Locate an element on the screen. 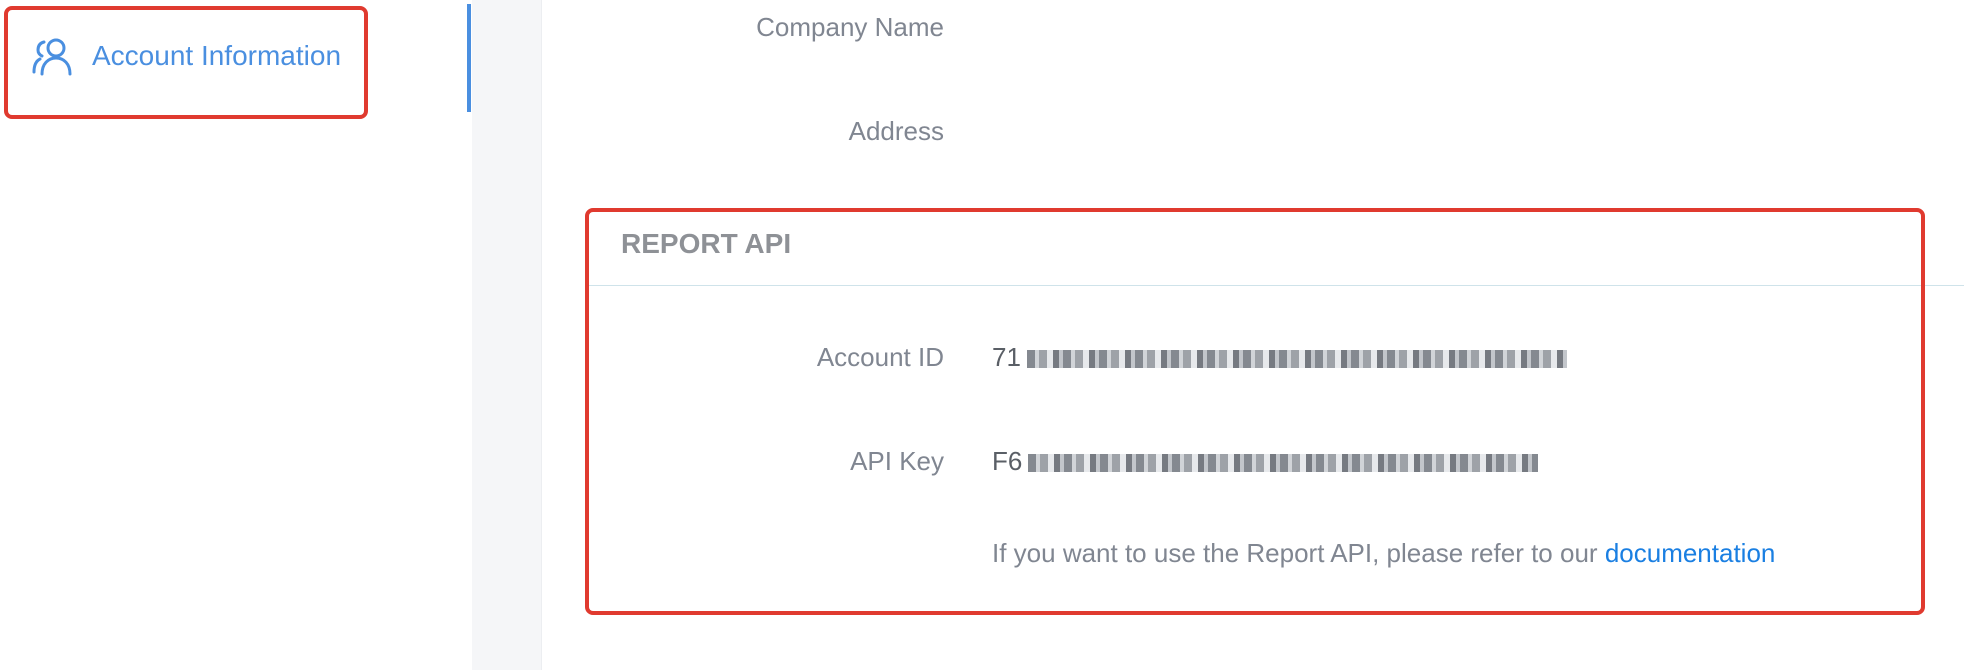 Image resolution: width=1964 pixels, height=670 pixels. sidebar-item-label: Account Information is located at coordinates (217, 55).